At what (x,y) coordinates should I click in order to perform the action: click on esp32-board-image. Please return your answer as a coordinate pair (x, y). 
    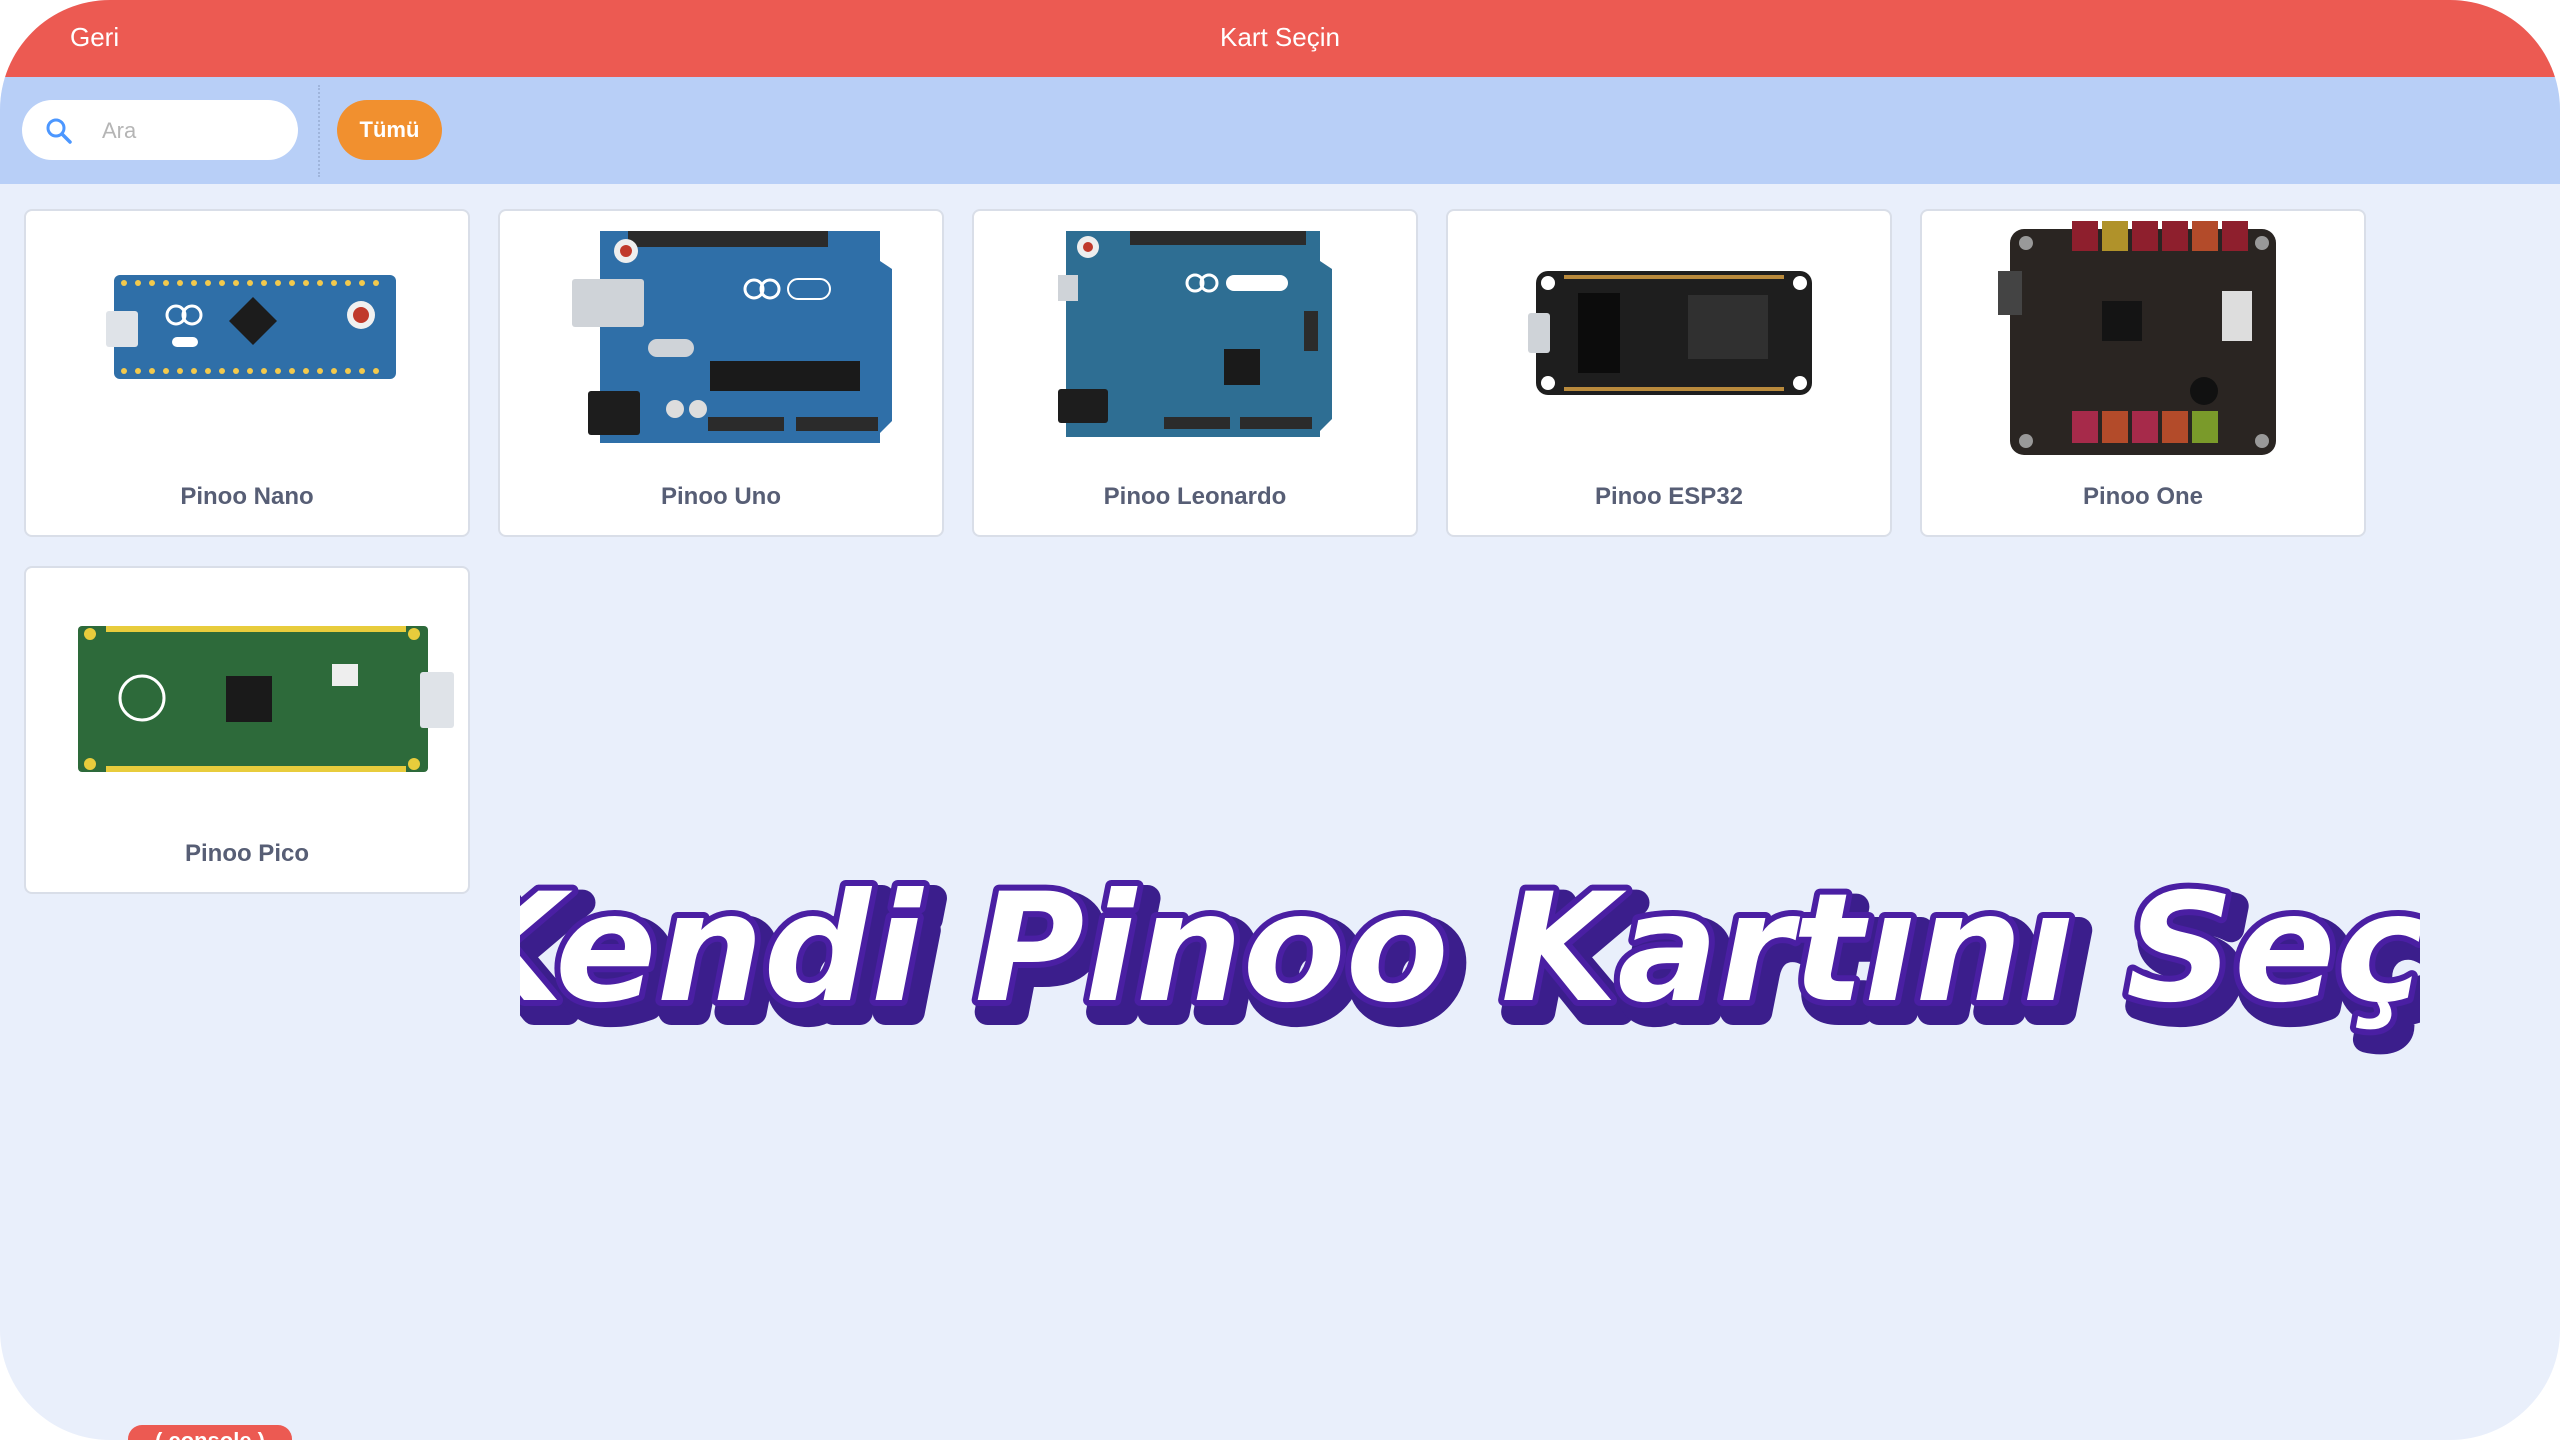
    Looking at the image, I should click on (1670, 333).